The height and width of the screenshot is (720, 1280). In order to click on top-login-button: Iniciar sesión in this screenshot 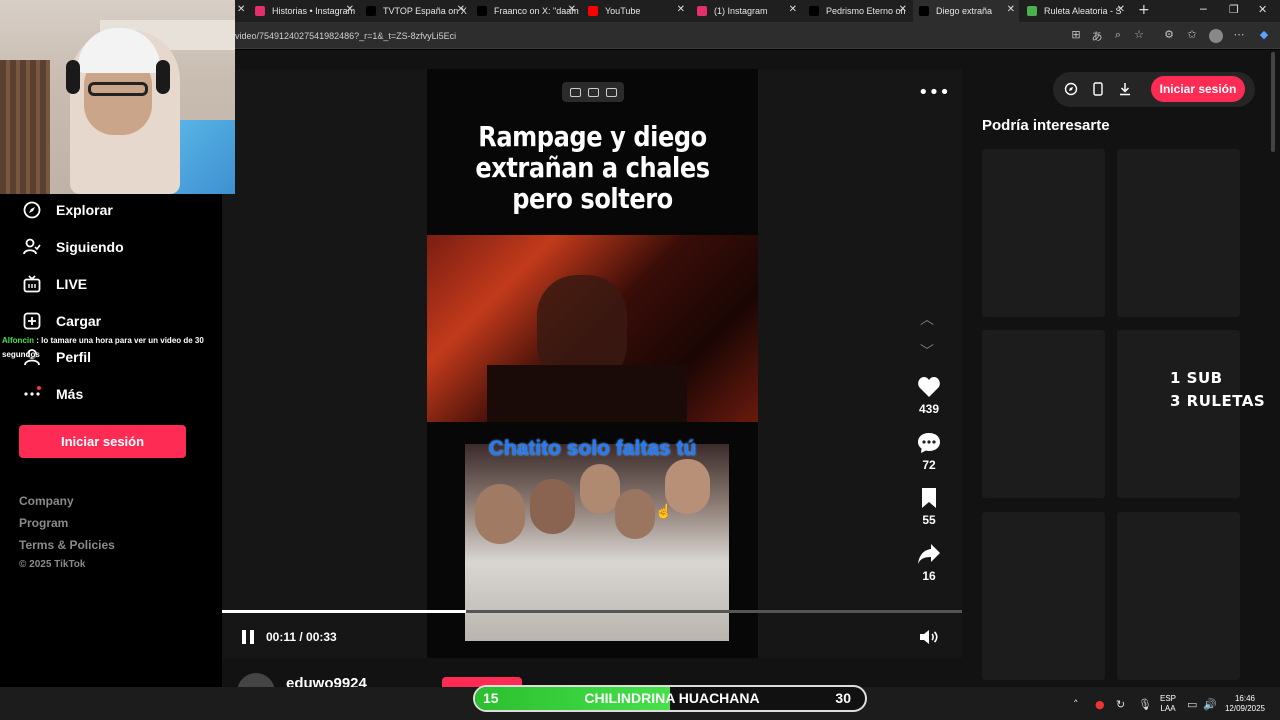, I will do `click(1198, 89)`.